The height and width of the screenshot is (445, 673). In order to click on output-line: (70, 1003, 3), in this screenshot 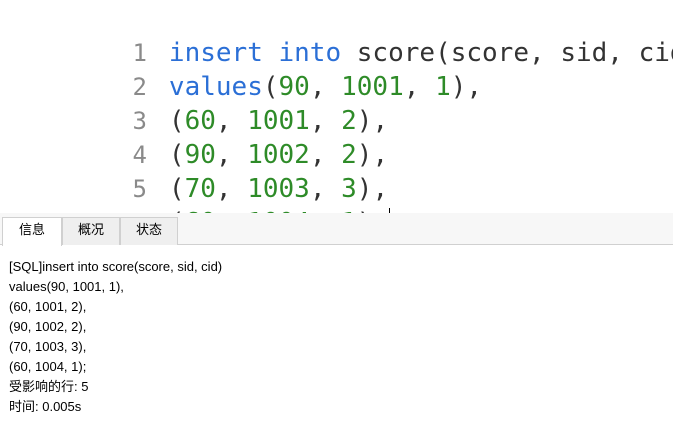, I will do `click(48, 346)`.